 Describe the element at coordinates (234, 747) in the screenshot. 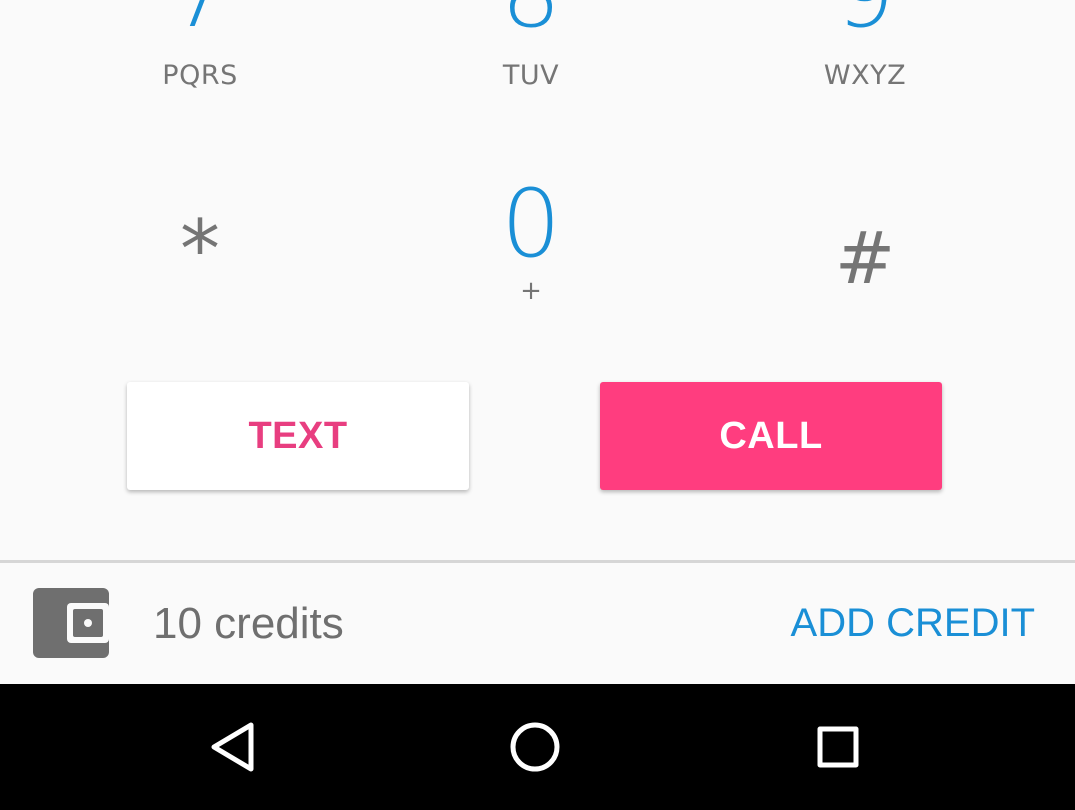

I see `back-triangle-icon` at that location.